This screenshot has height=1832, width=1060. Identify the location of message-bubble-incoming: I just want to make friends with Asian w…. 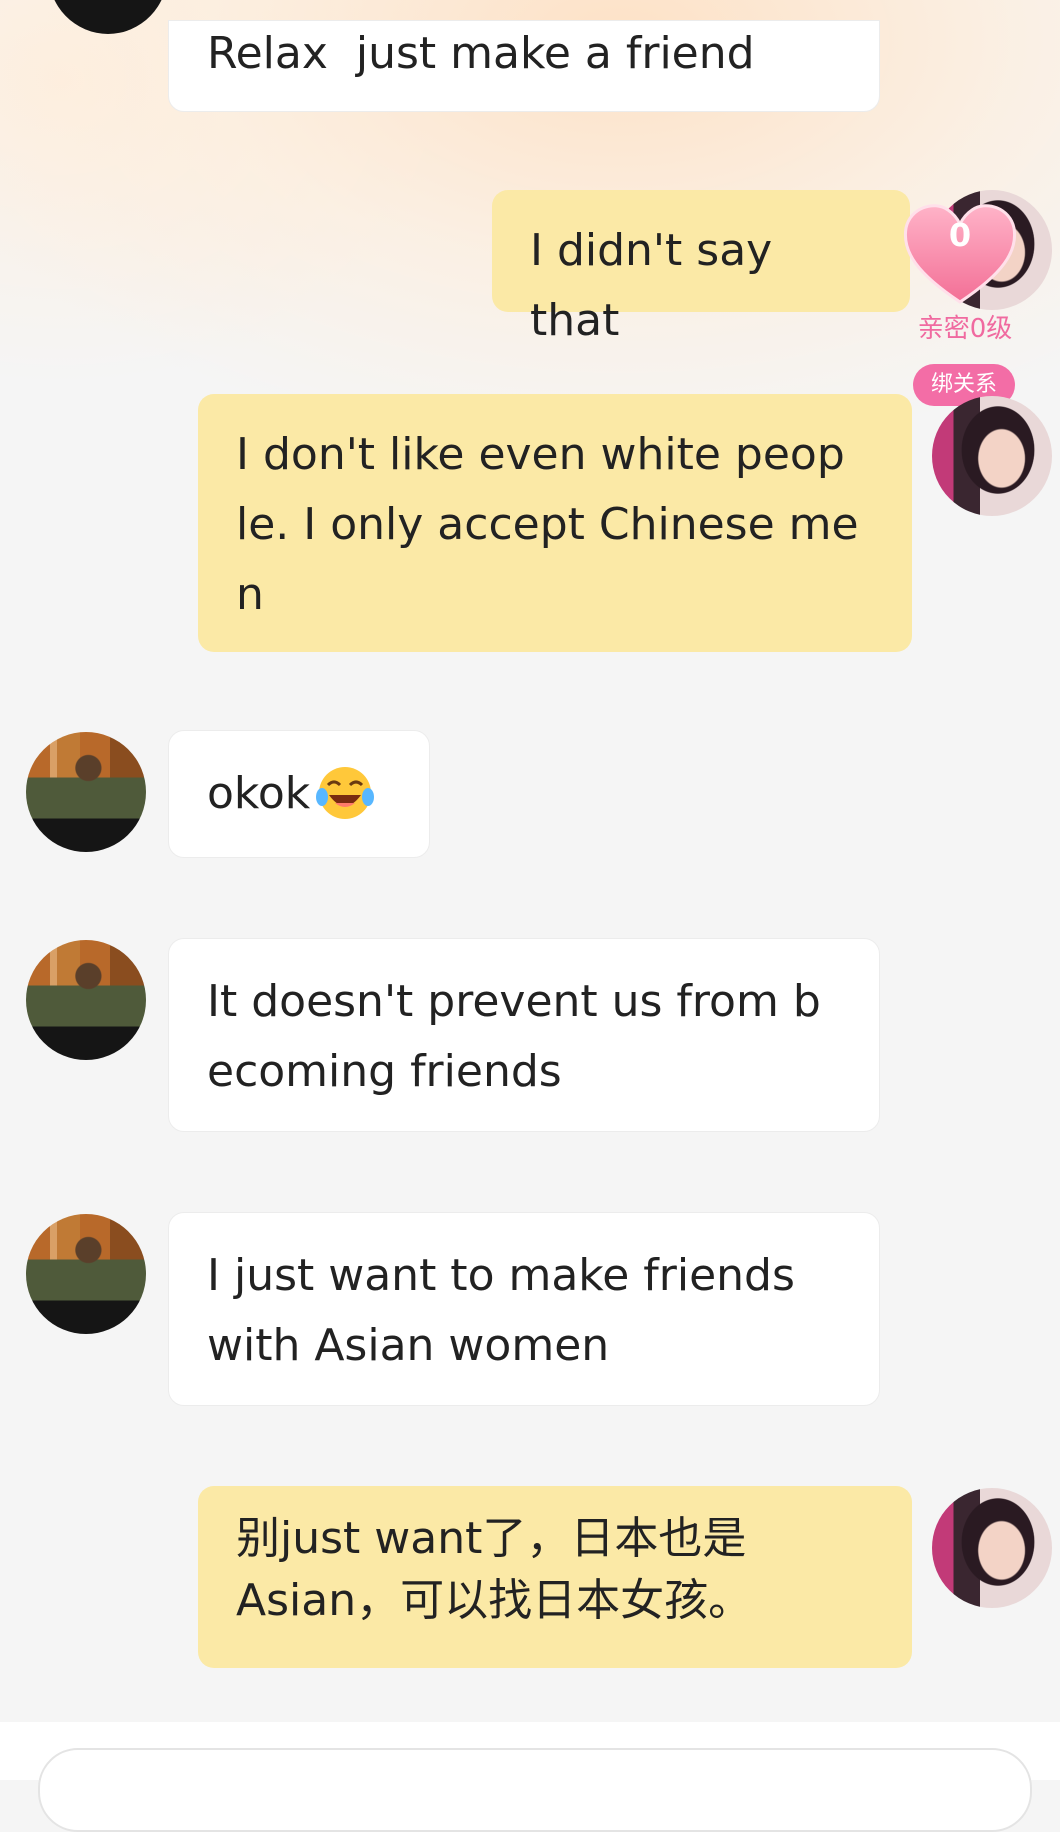
(524, 1309).